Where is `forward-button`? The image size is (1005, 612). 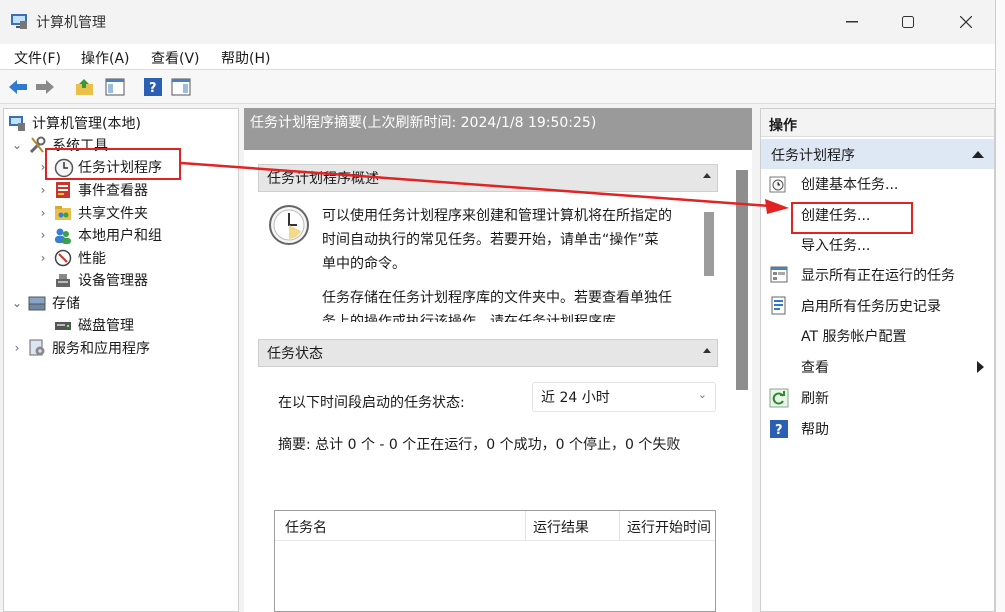 forward-button is located at coordinates (45, 87).